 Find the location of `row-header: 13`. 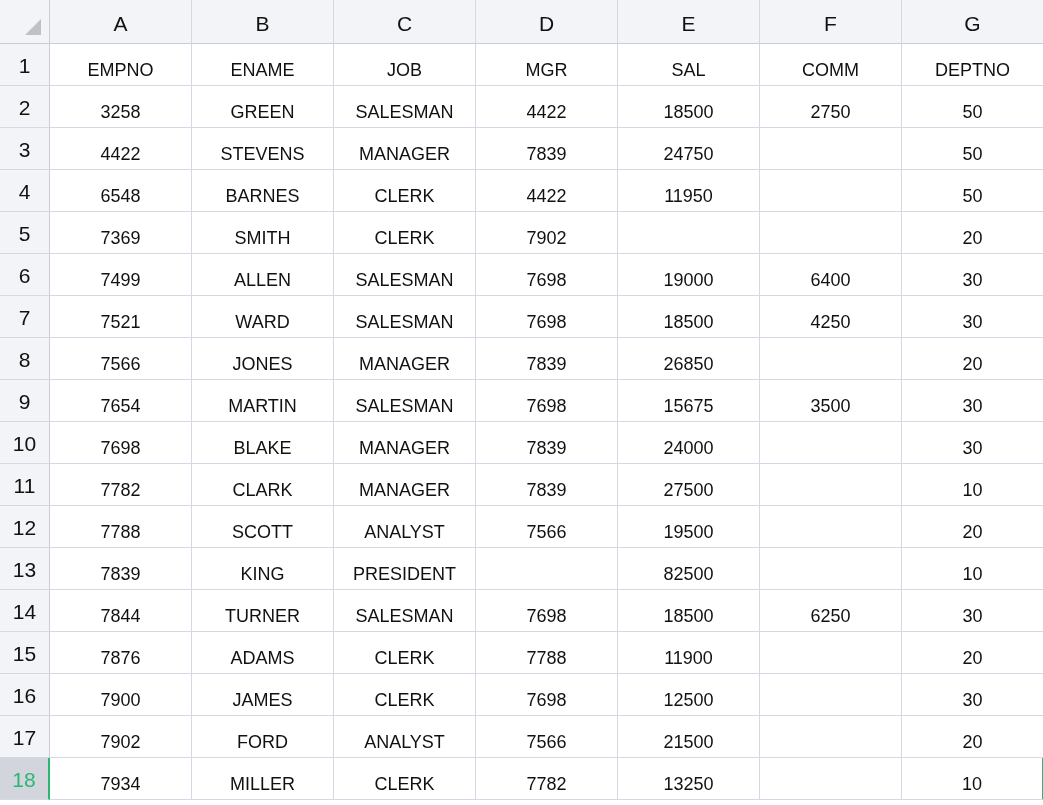

row-header: 13 is located at coordinates (25, 569).